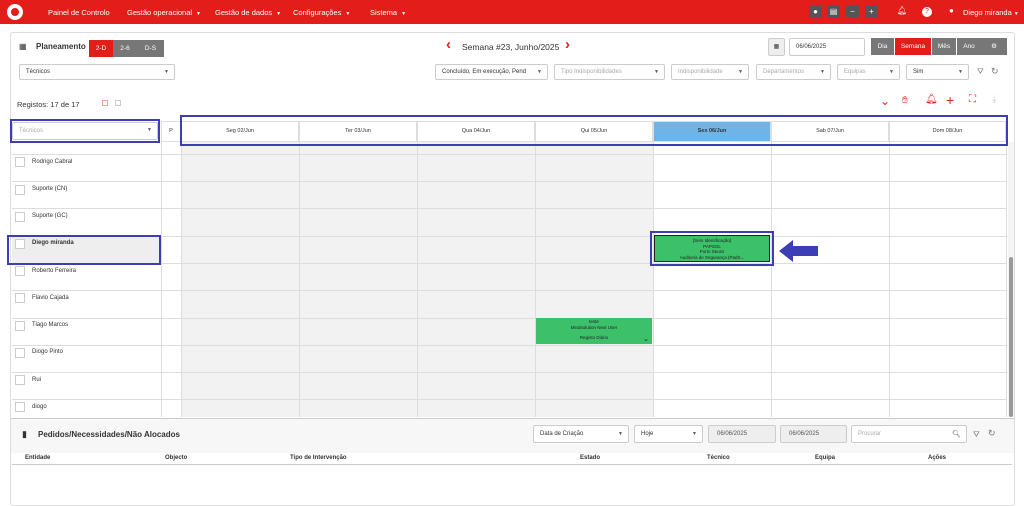 The height and width of the screenshot is (506, 1024). What do you see at coordinates (491, 72) in the screenshot?
I see `estado-select: Concluído, Em execução, Pend ▼` at bounding box center [491, 72].